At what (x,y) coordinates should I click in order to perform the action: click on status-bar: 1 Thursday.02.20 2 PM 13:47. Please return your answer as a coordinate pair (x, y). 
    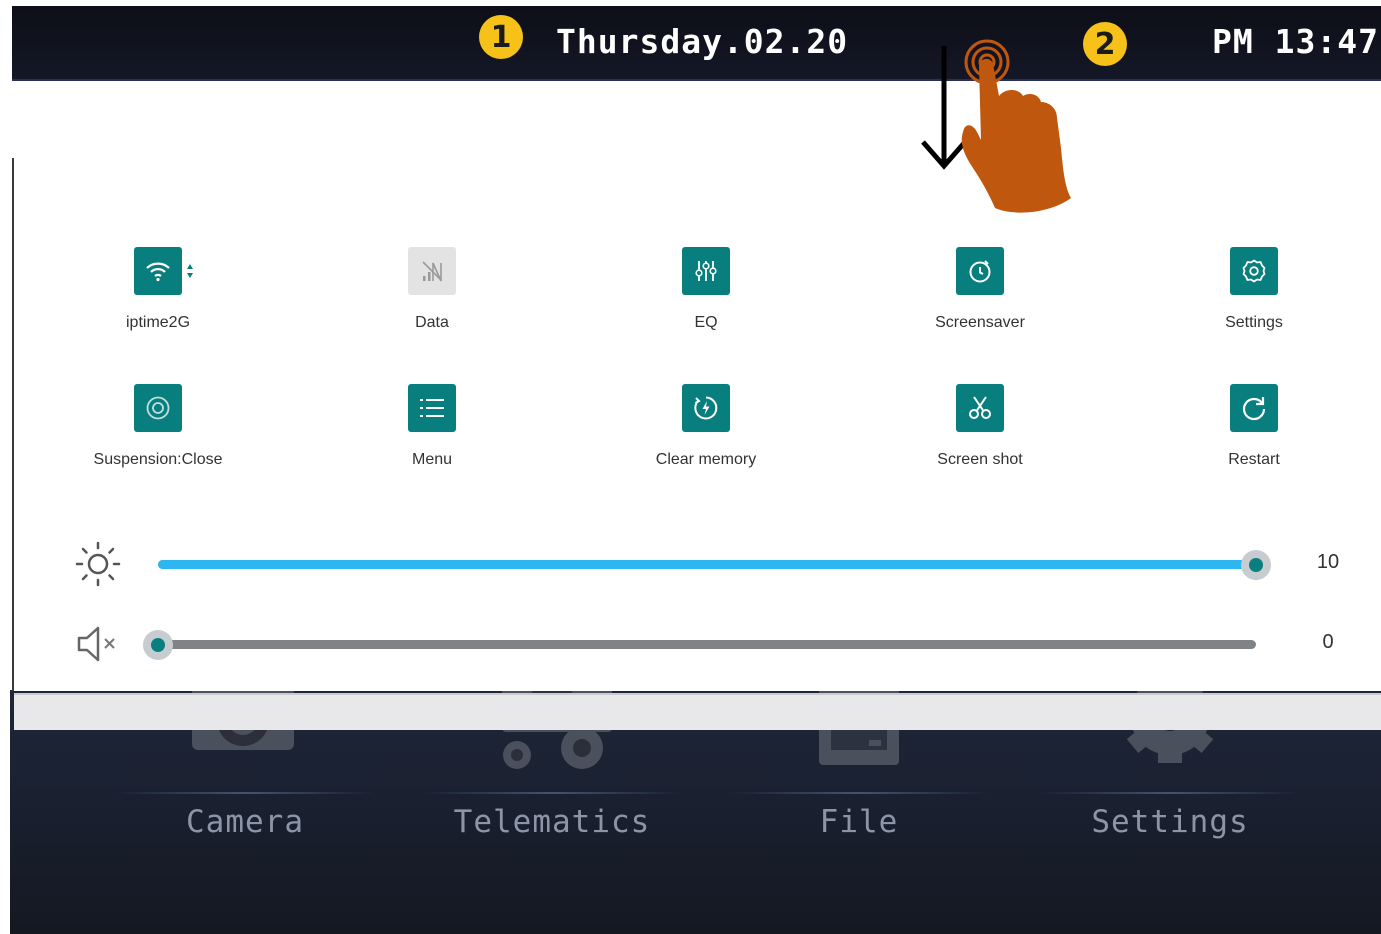
    Looking at the image, I should click on (696, 43).